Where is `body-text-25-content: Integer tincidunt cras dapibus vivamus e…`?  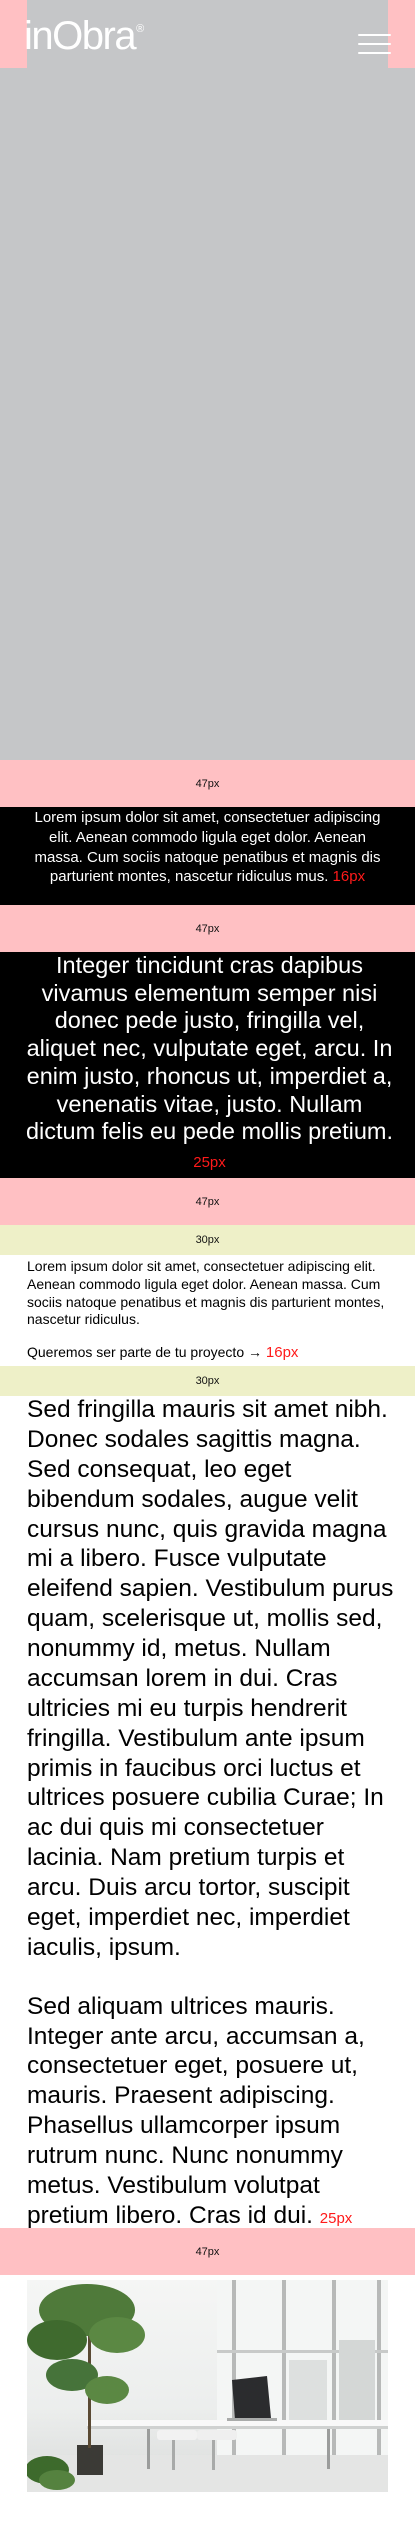 body-text-25-content: Integer tincidunt cras dapibus vivamus e… is located at coordinates (209, 1048).